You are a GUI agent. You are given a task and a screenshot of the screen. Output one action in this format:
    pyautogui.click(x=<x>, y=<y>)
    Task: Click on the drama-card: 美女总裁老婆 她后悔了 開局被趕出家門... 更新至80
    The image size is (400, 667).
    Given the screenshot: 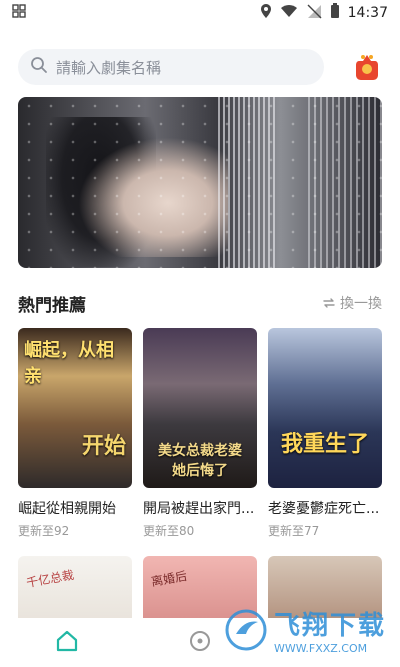 What is the action you would take?
    pyautogui.click(x=200, y=433)
    